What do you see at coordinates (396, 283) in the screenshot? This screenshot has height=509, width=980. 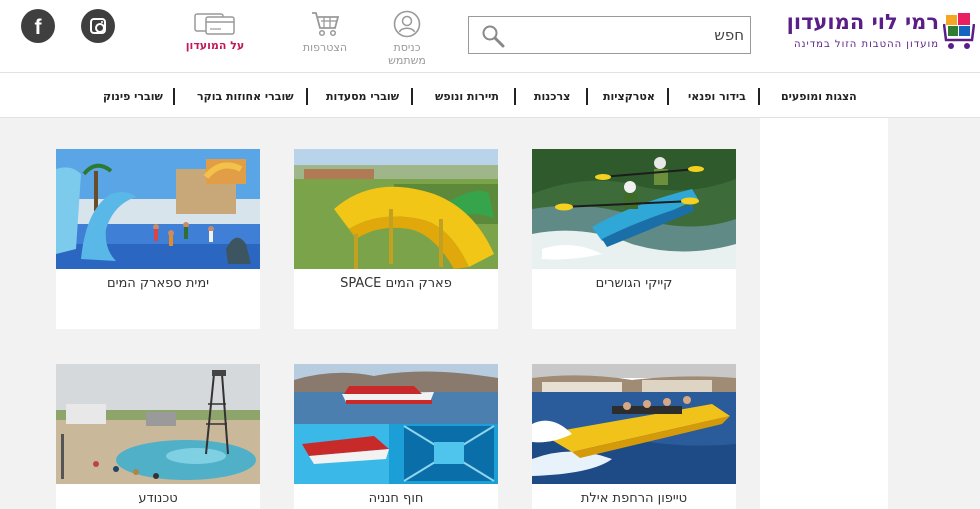 I see `card-title: פארק המים SPACE` at bounding box center [396, 283].